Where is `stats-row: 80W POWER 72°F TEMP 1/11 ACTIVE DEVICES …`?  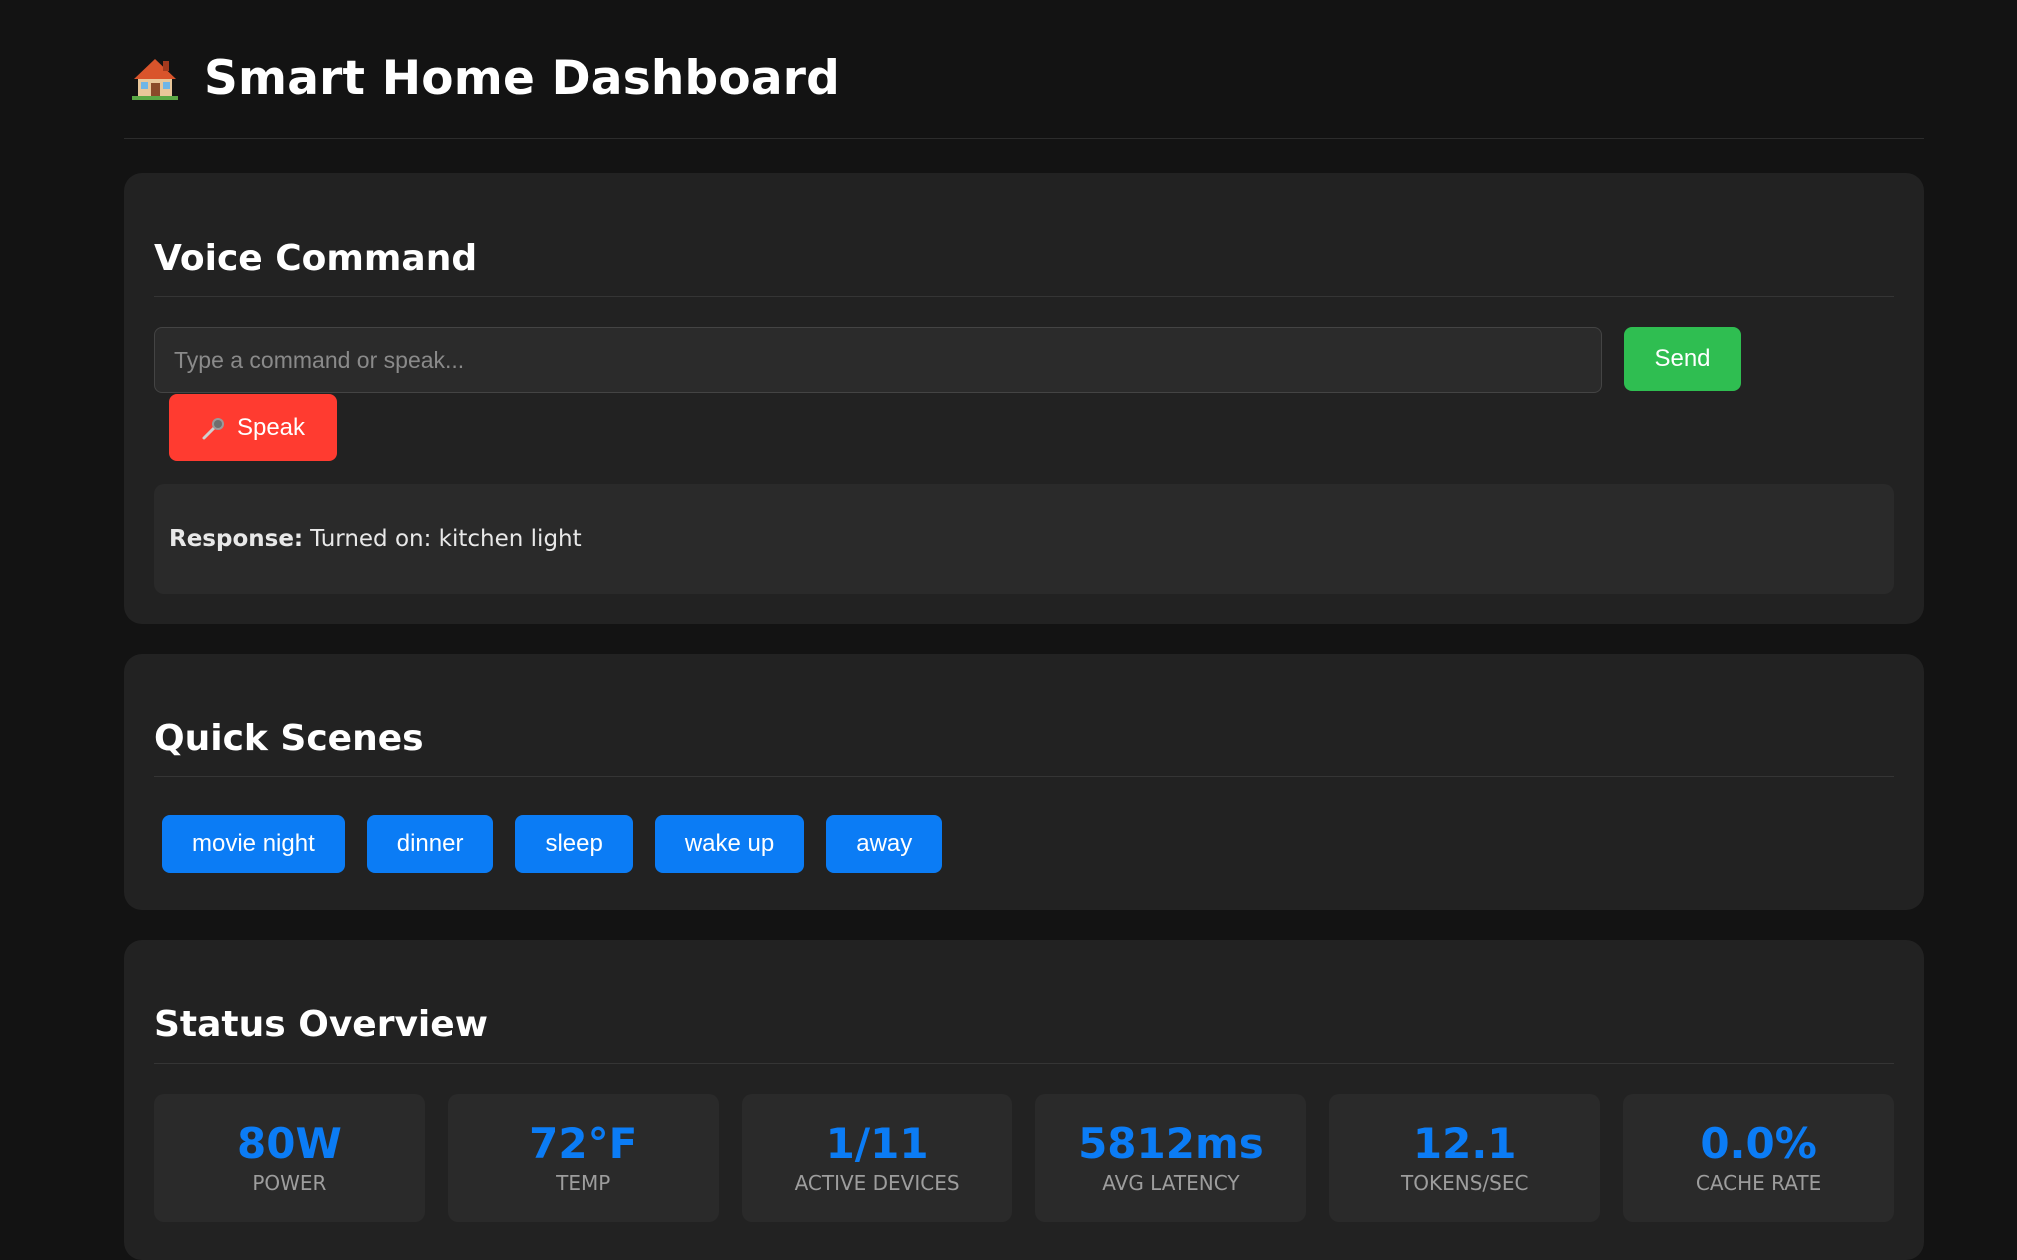
stats-row: 80W POWER 72°F TEMP 1/11 ACTIVE DEVICES … is located at coordinates (1024, 1143).